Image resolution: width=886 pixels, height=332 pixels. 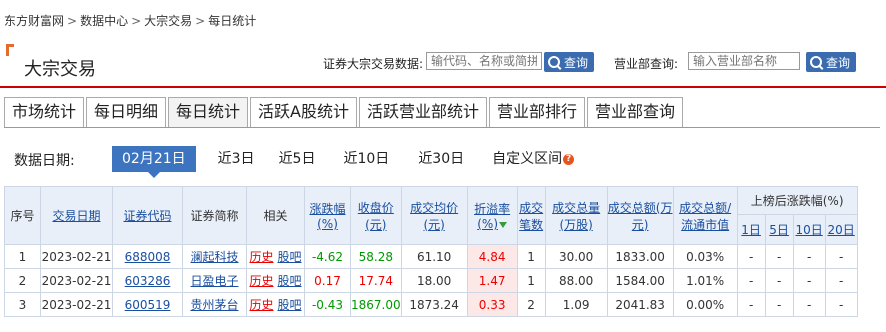 What do you see at coordinates (635, 112) in the screenshot?
I see `tab-branch-query: 营业部查询` at bounding box center [635, 112].